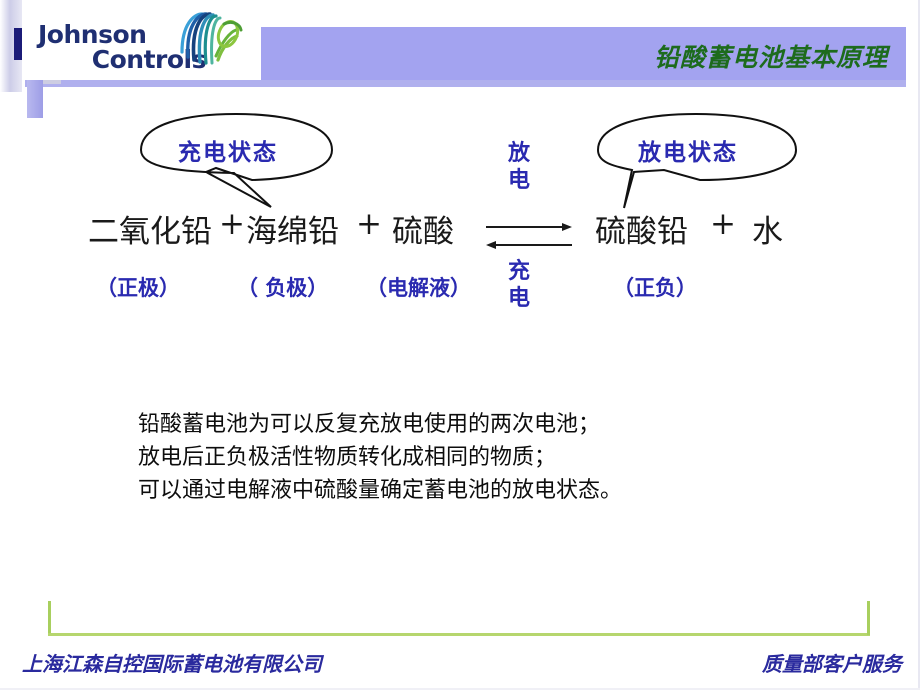  I want to click on page-title: 铅酸蓄电池基本原理, so click(770, 57).